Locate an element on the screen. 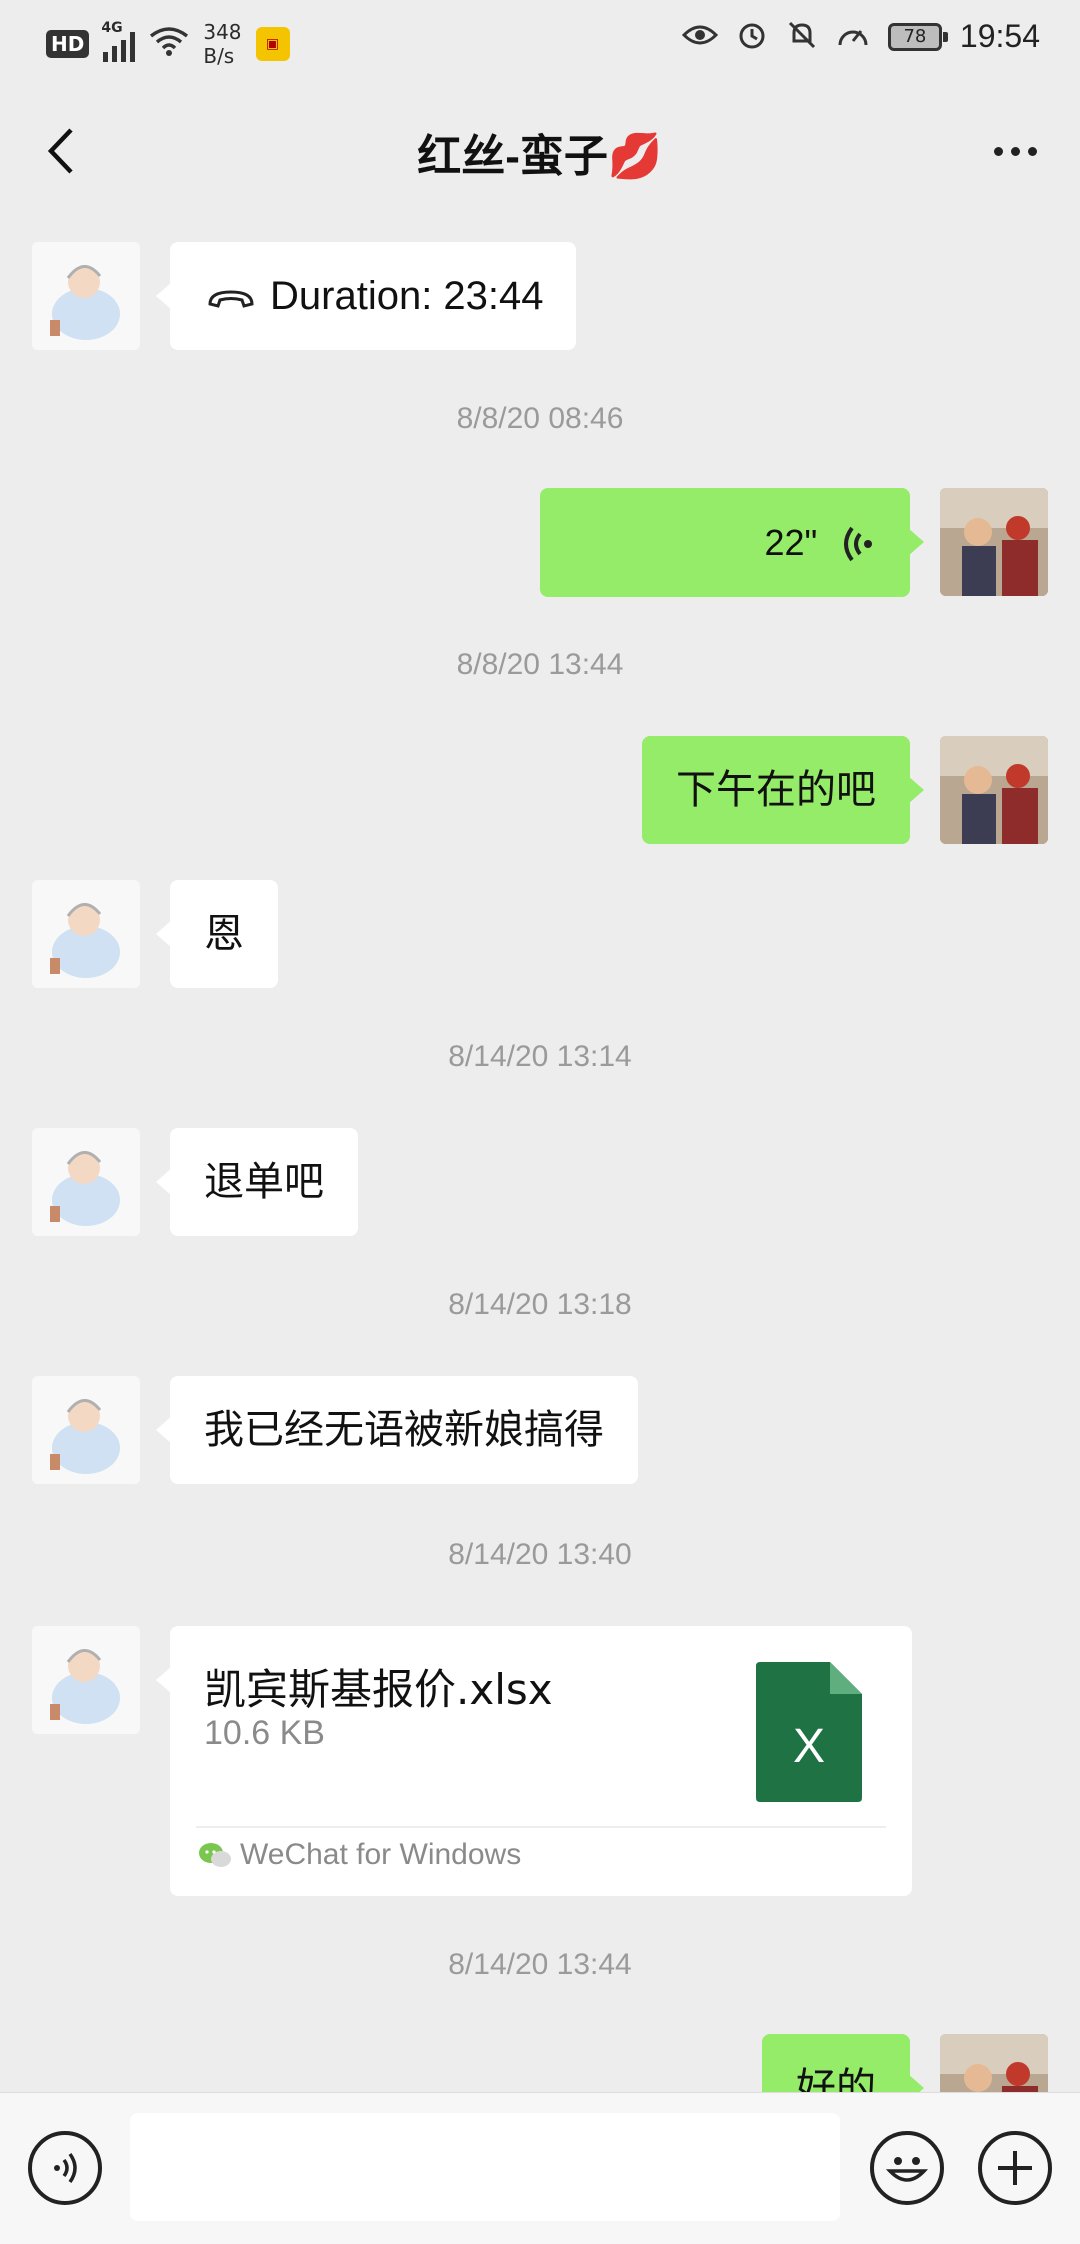  plus-icon is located at coordinates (1015, 2168).